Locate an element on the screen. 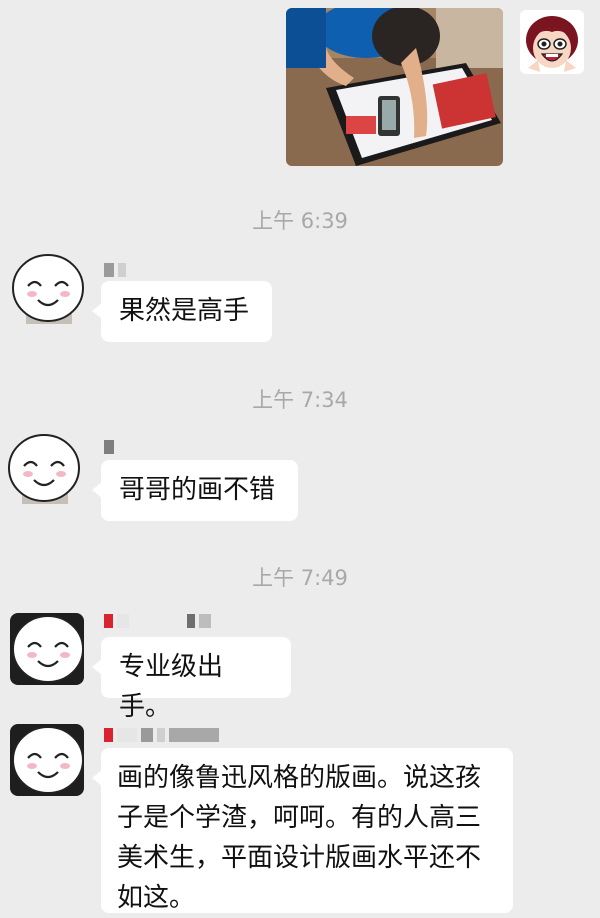  message-bubble: 专业级出手。 is located at coordinates (191, 679).